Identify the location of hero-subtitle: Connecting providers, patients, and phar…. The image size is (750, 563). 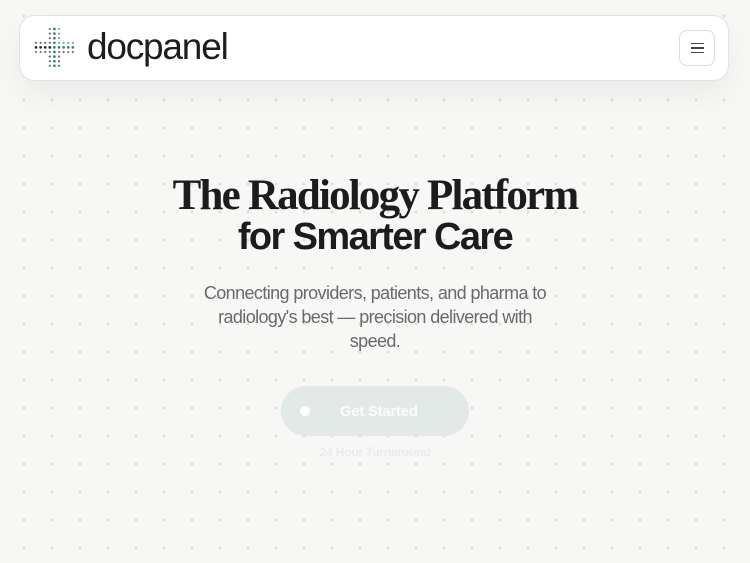
(375, 317).